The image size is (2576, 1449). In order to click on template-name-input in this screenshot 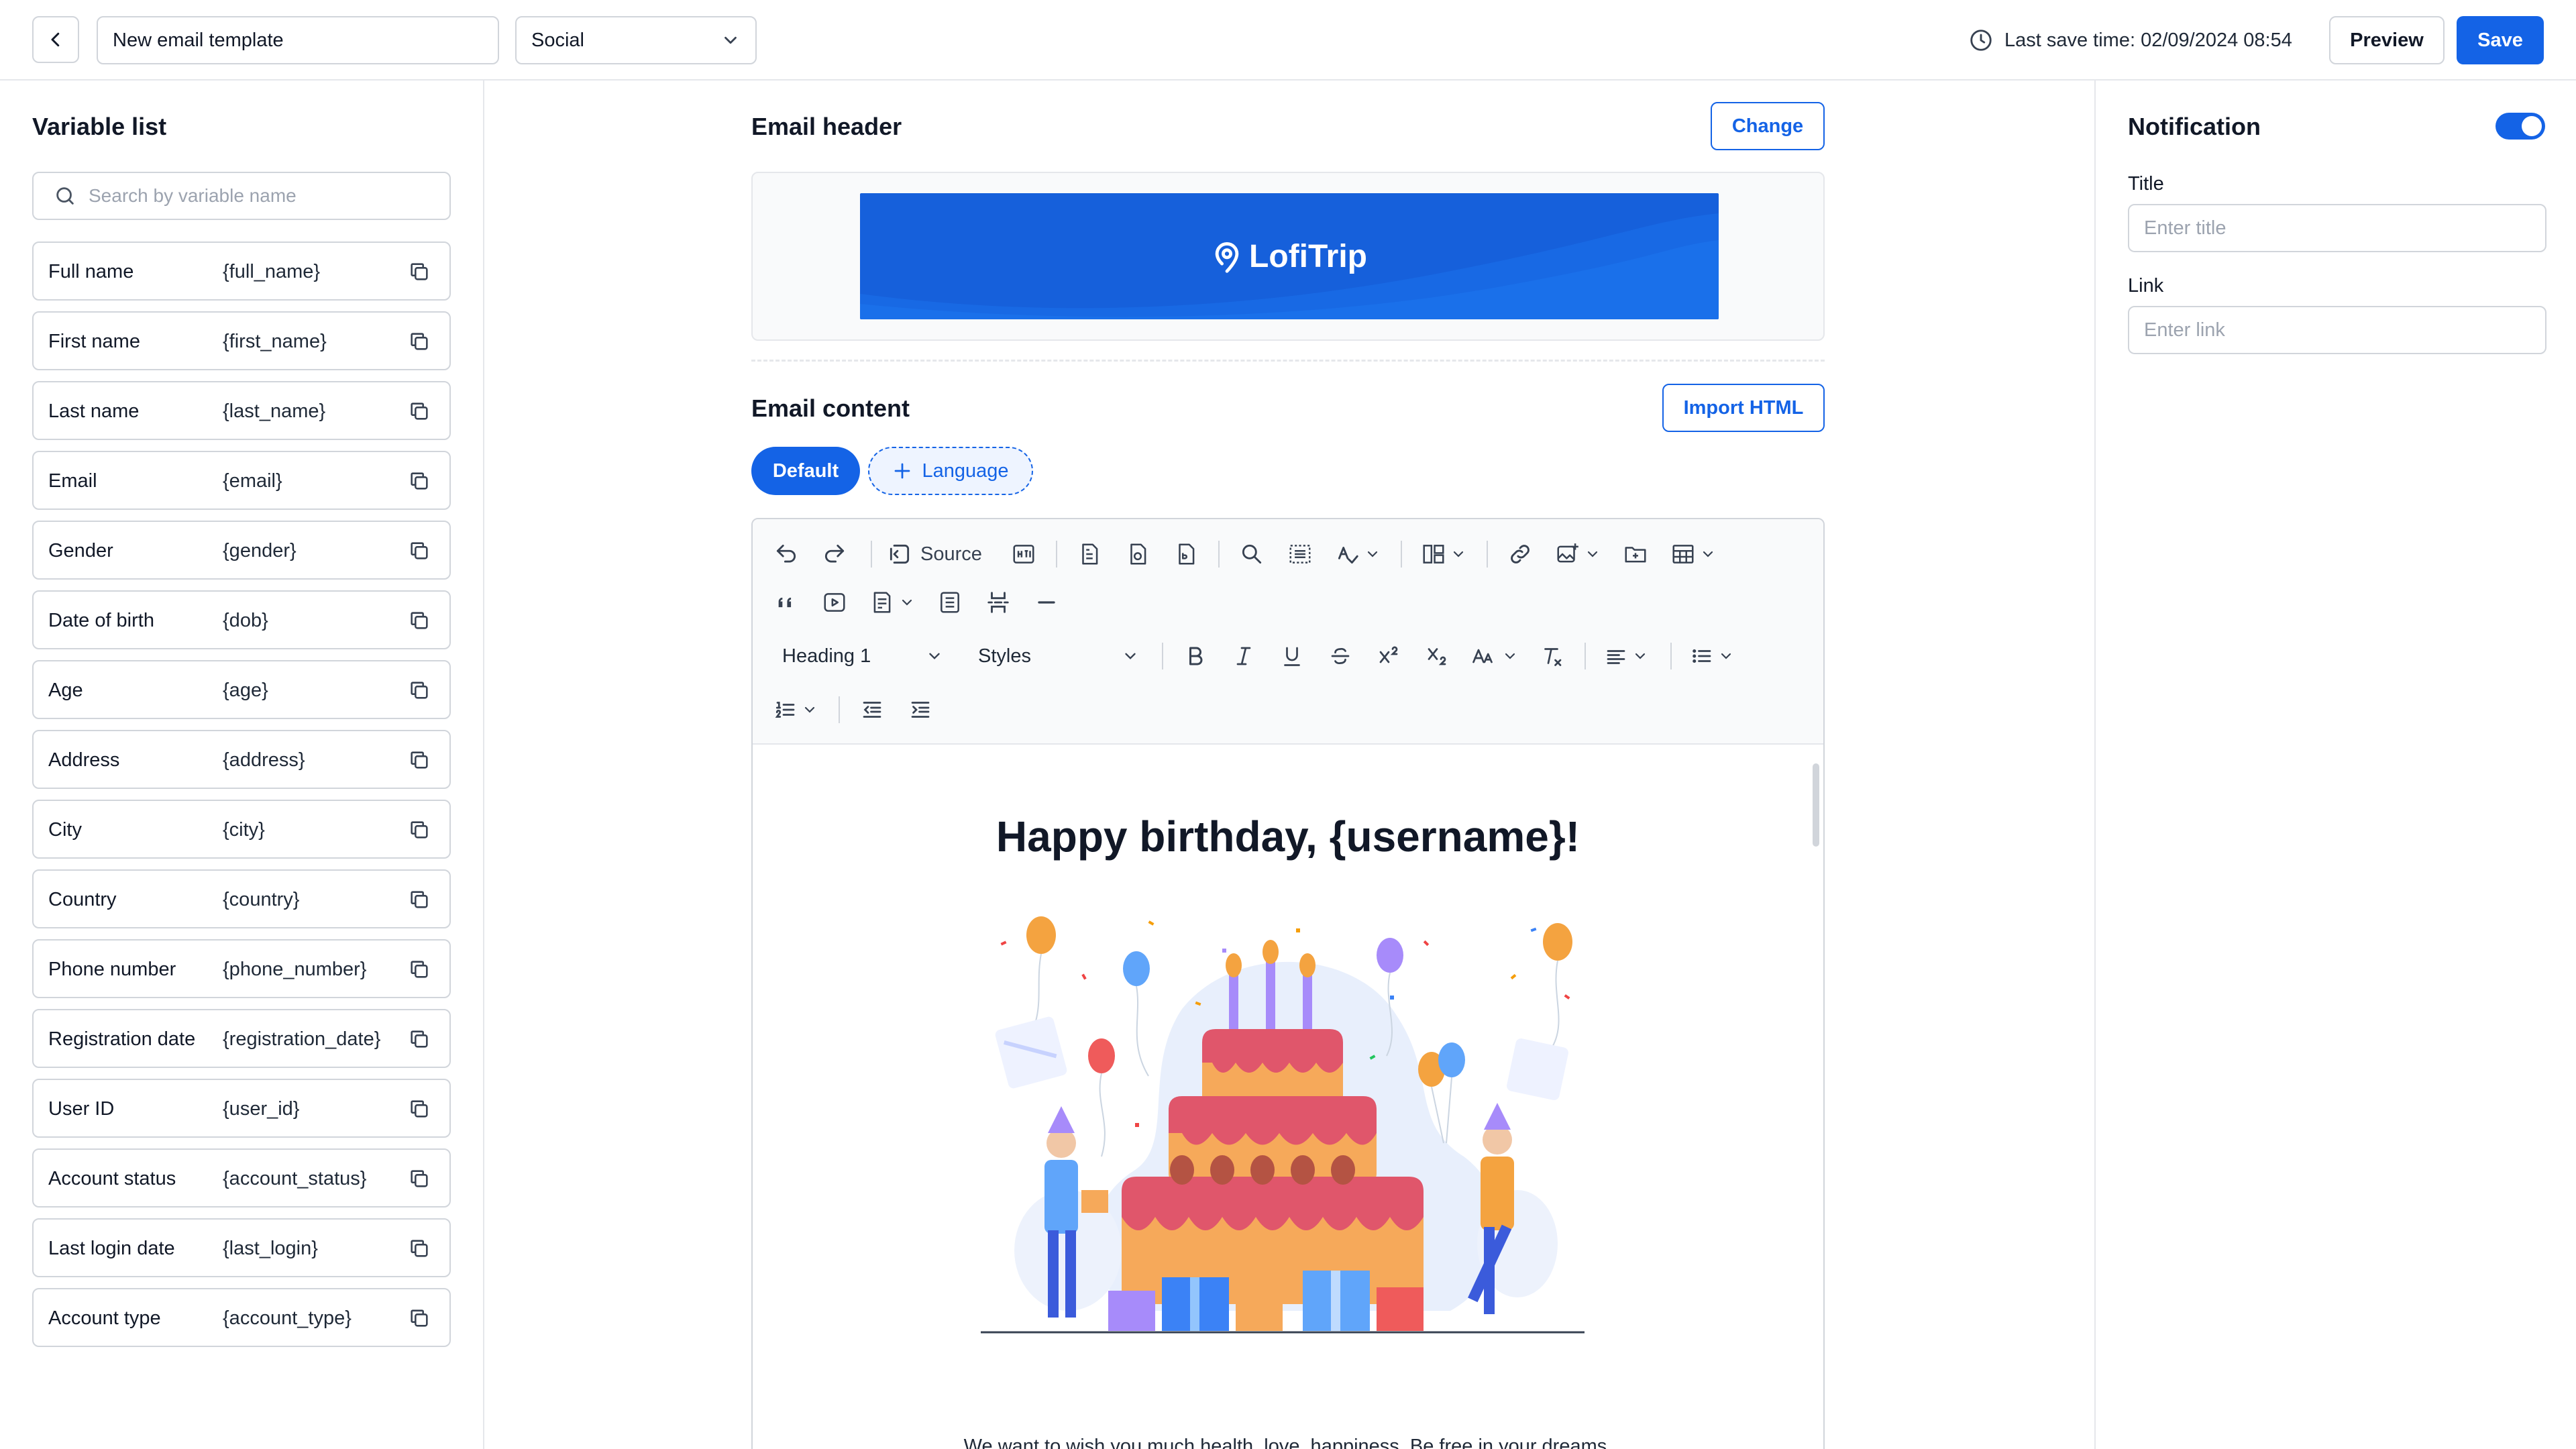, I will do `click(298, 40)`.